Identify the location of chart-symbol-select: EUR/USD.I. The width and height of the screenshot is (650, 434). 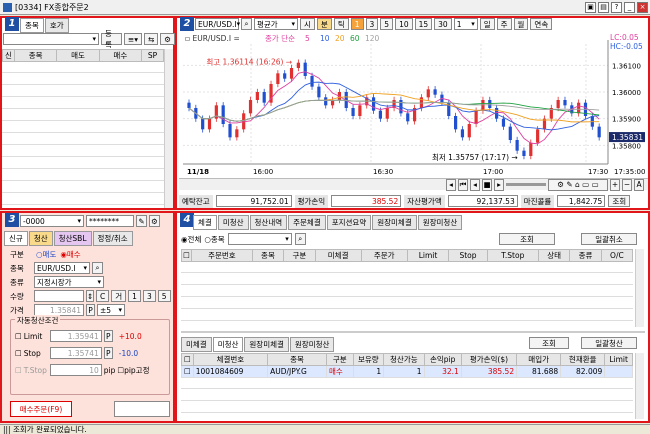
(217, 24).